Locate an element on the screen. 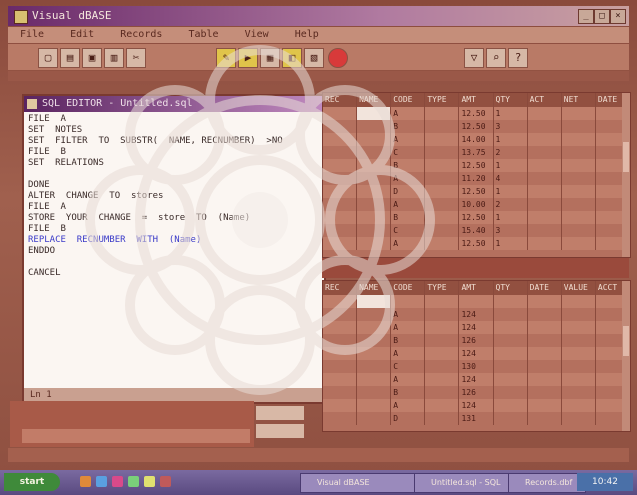 The image size is (637, 495). table-cell: 11.20 is located at coordinates (476, 178).